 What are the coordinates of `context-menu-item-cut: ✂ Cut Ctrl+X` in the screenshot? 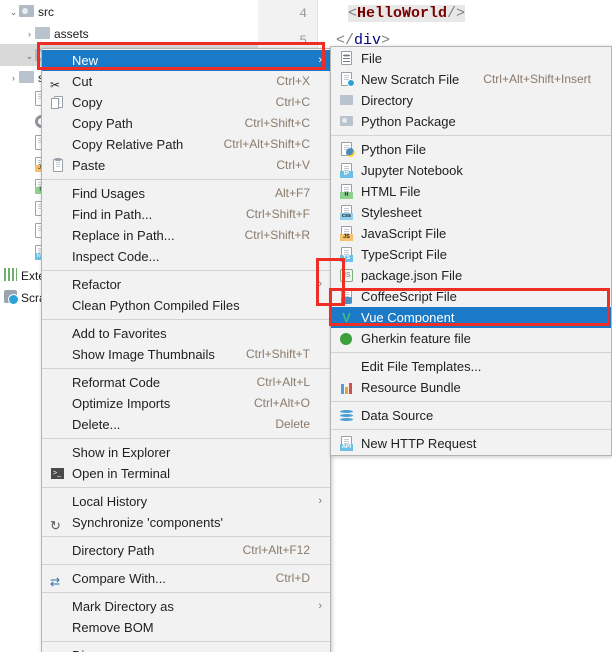 It's located at (186, 81).